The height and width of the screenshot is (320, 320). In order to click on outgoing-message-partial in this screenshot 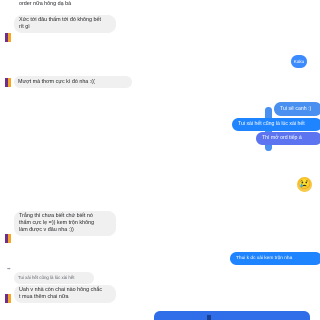, I will do `click(232, 315)`.